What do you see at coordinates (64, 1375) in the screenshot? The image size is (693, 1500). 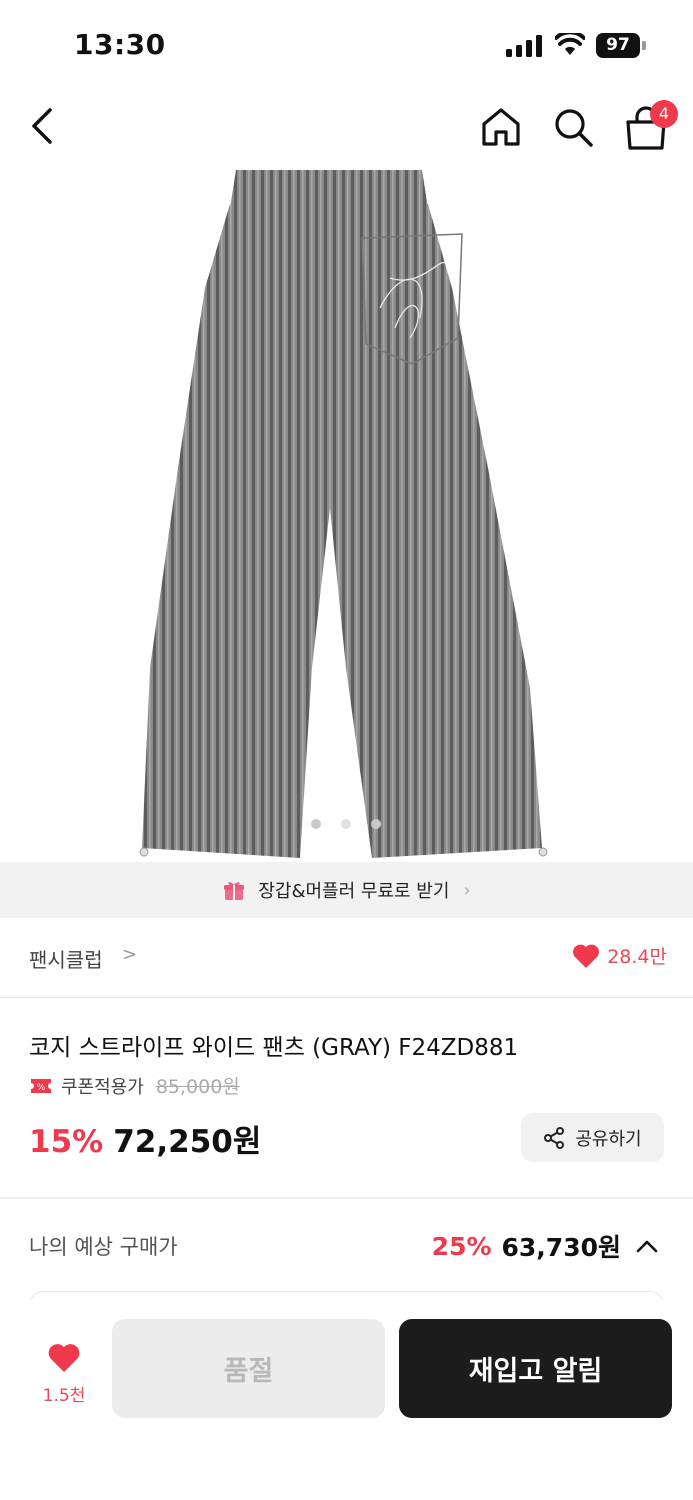 I see `wish-button: 1.5천` at bounding box center [64, 1375].